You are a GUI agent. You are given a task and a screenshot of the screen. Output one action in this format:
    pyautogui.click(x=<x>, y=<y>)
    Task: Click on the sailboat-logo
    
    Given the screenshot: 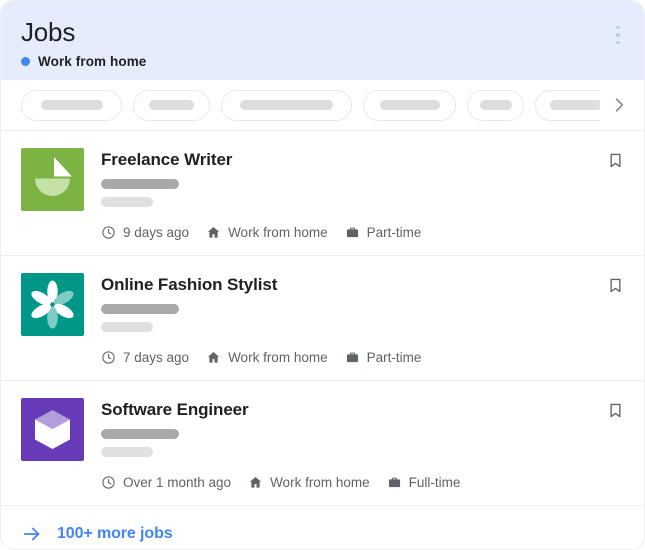 What is the action you would take?
    pyautogui.click(x=52, y=179)
    